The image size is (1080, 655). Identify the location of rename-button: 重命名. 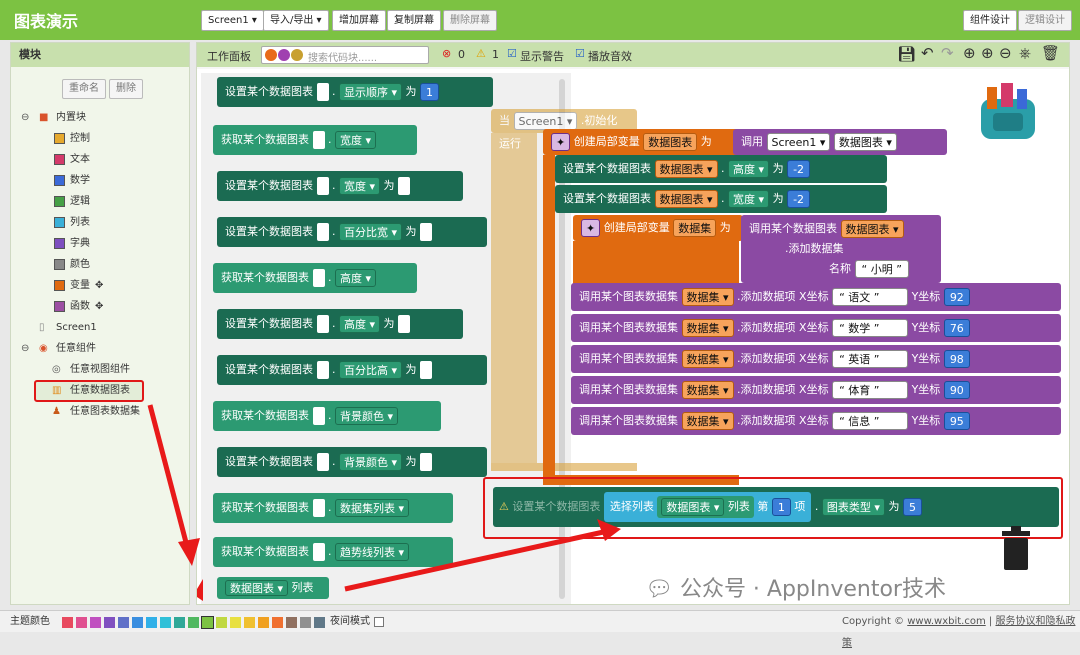
(84, 89).